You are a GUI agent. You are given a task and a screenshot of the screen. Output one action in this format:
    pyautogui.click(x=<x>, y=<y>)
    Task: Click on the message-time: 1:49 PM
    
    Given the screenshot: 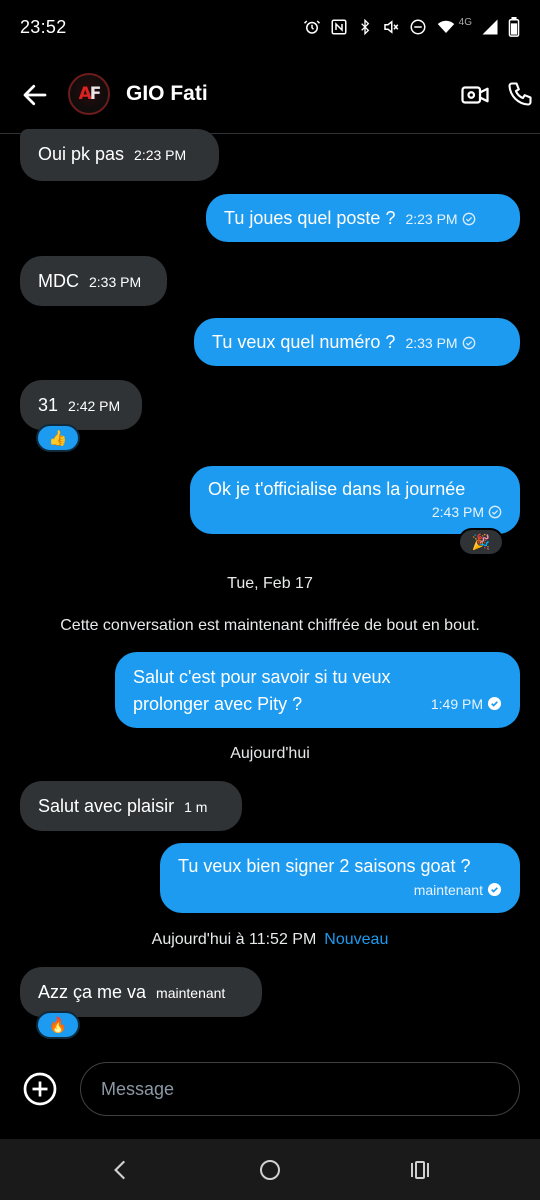 What is the action you would take?
    pyautogui.click(x=456, y=704)
    